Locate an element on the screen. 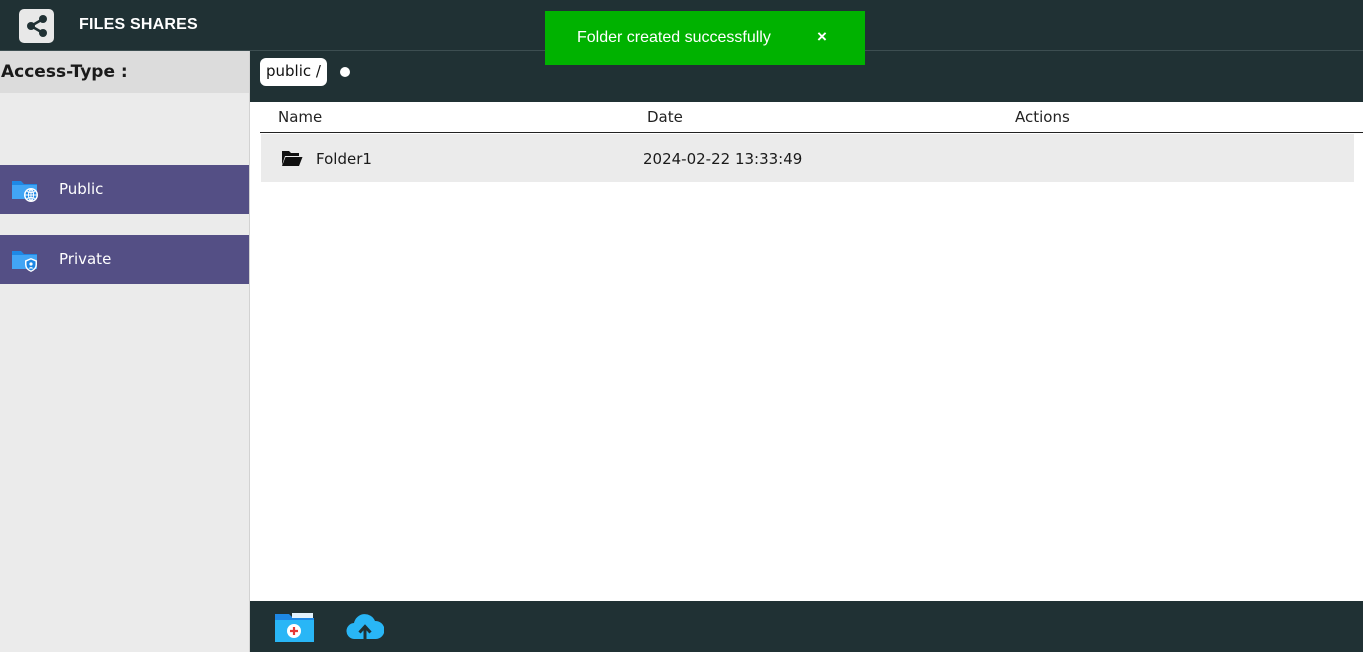 The width and height of the screenshot is (1363, 652). folder-lock-icon is located at coordinates (26, 262).